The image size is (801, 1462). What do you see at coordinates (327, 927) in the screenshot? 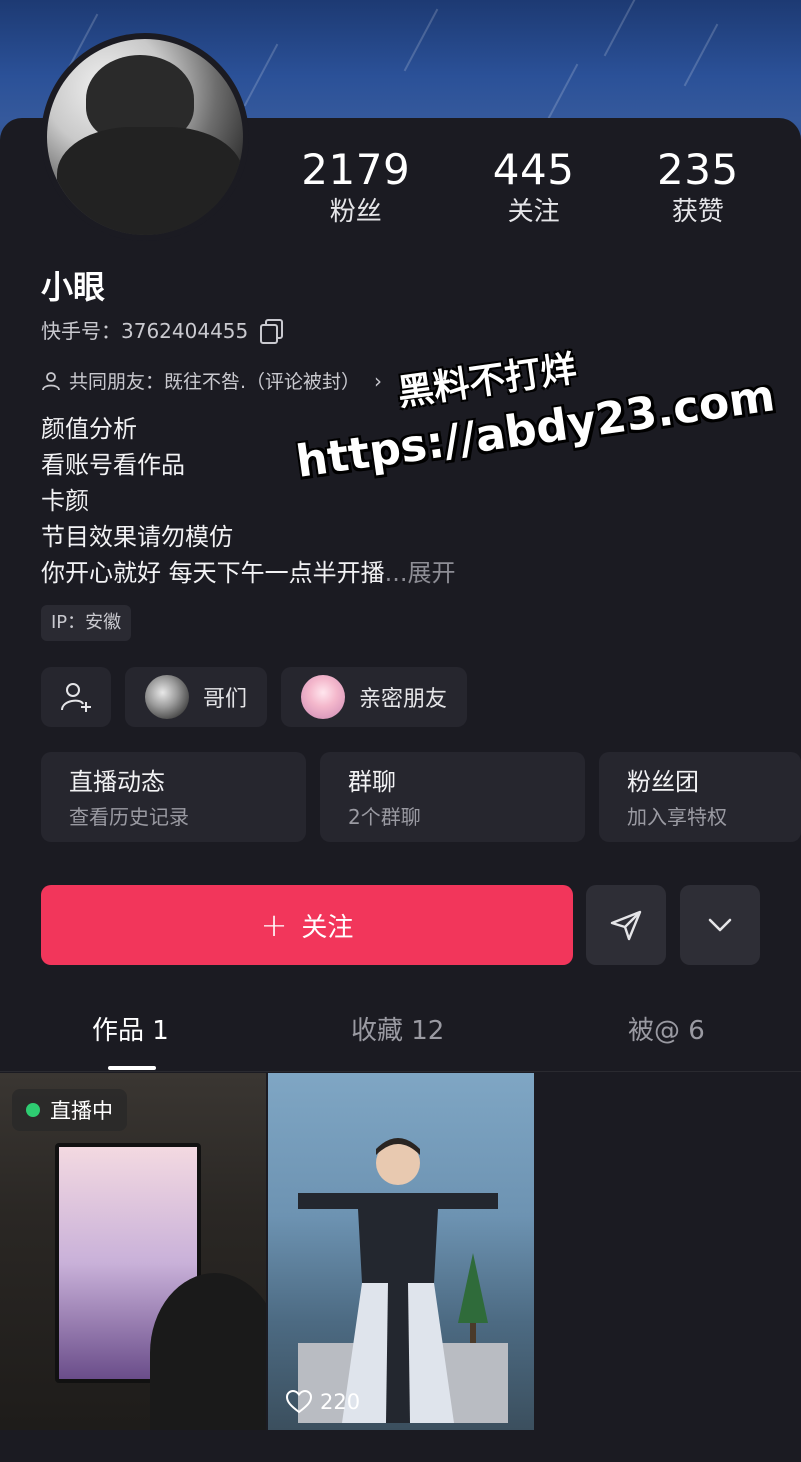
I see `follow-label: 关注` at bounding box center [327, 927].